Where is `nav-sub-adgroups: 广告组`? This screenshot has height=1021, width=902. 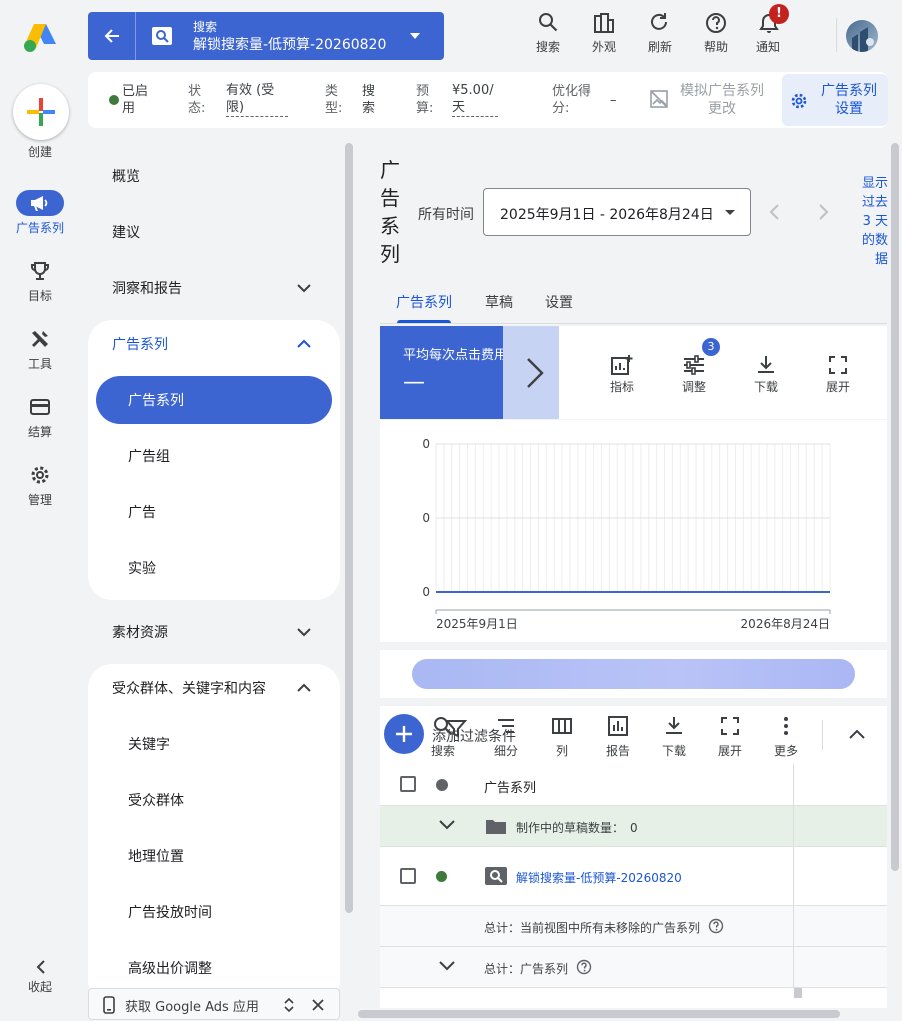
nav-sub-adgroups: 广告组 is located at coordinates (214, 456).